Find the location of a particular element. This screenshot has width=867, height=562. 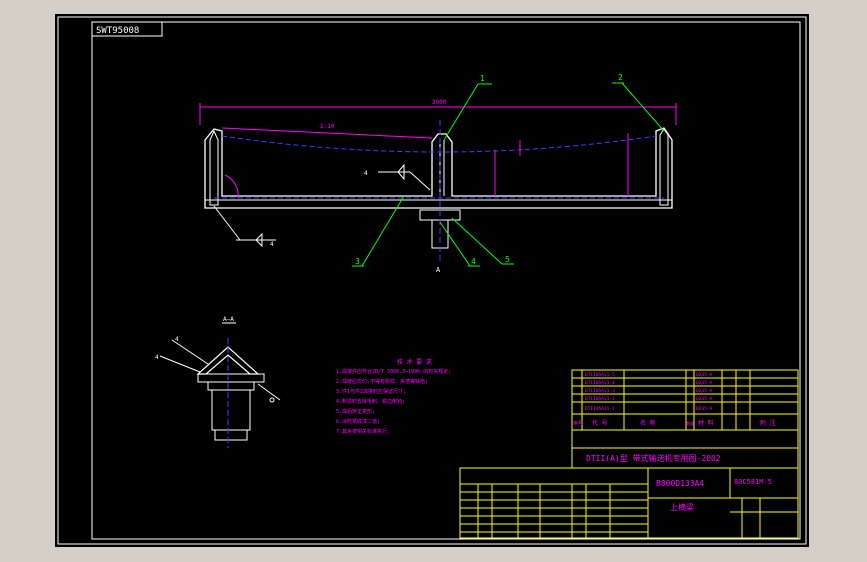

bom-header-remark: 附 注 is located at coordinates (768, 423).